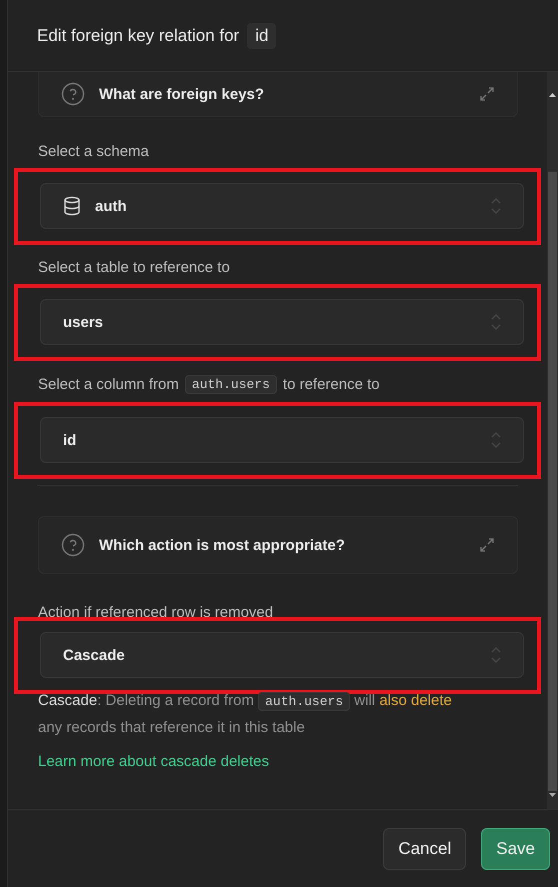 This screenshot has width=558, height=887. I want to click on learn-more-link: Learn more about cascade deletes, so click(153, 761).